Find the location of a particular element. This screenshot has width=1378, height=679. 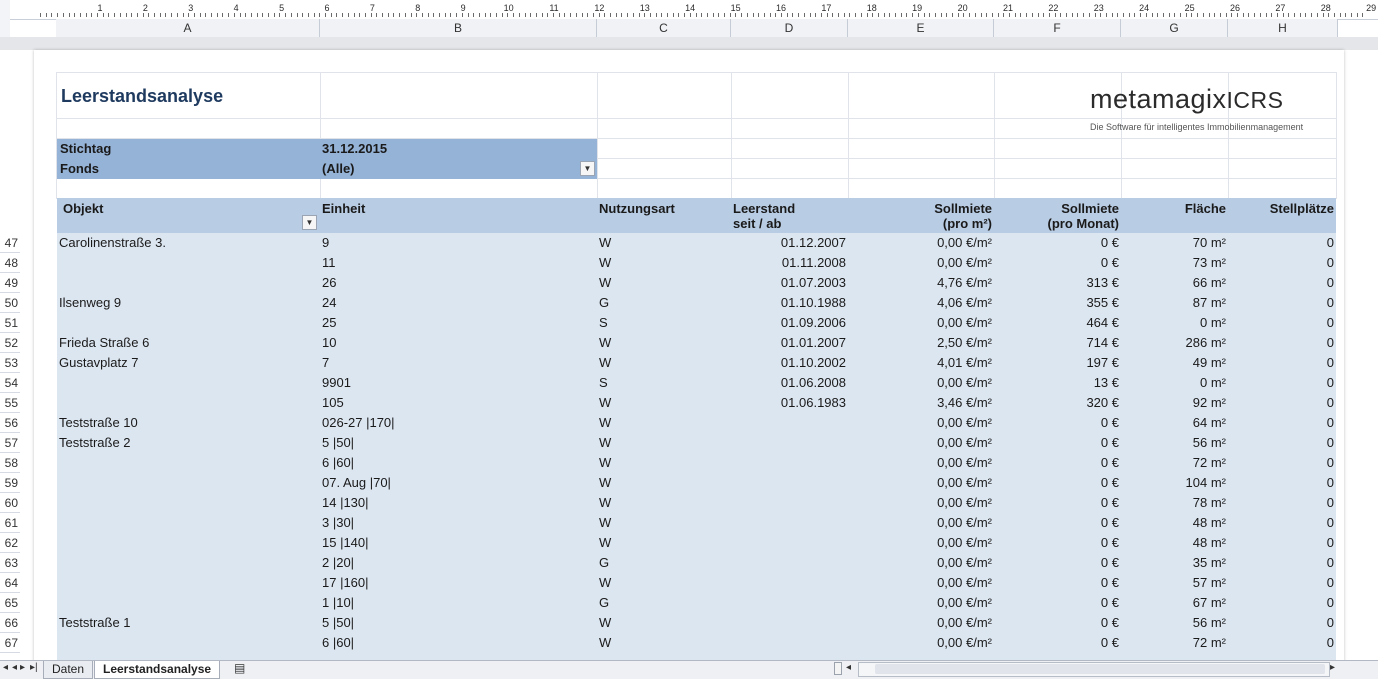

row-header: 50 is located at coordinates (10, 303).